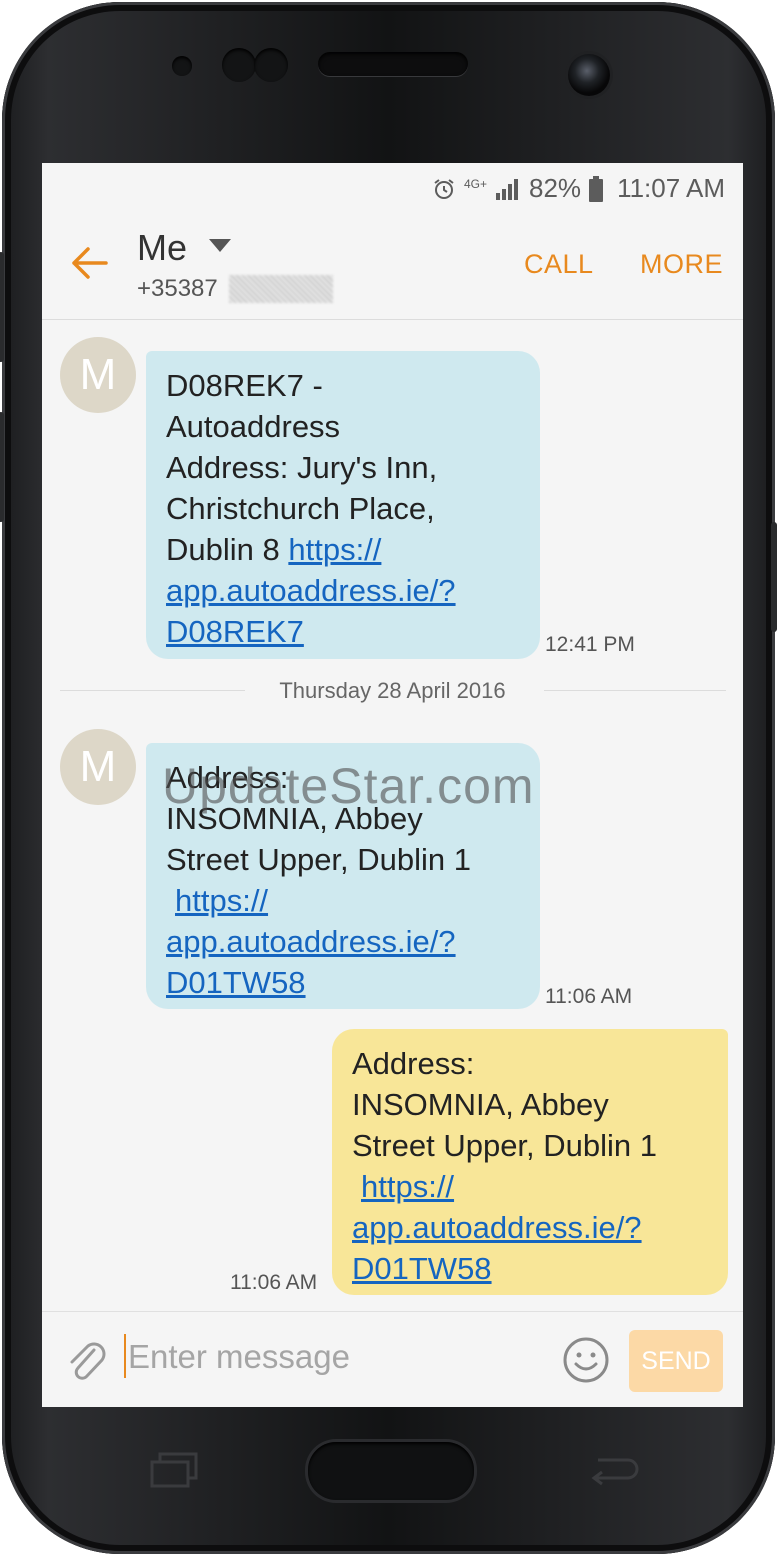  Describe the element at coordinates (774, 577) in the screenshot. I see `power-button` at that location.